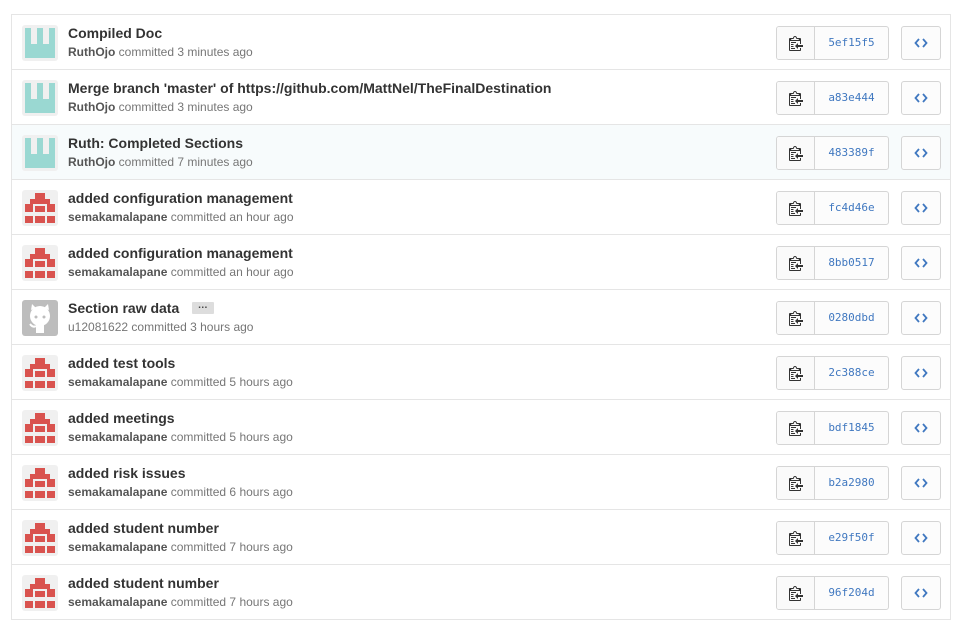  What do you see at coordinates (121, 363) in the screenshot?
I see `commit-message-link: added test tools` at bounding box center [121, 363].